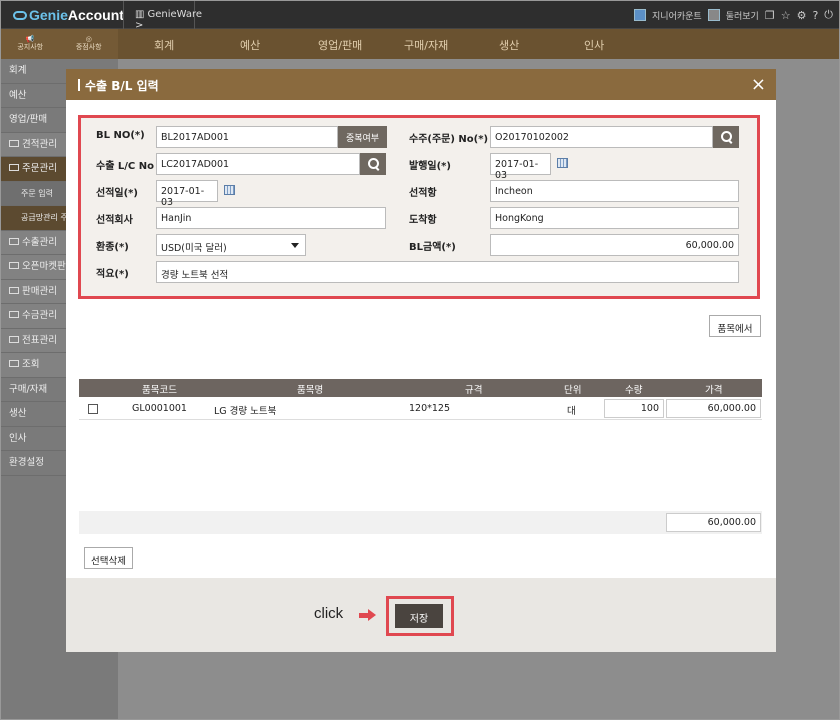 This screenshot has width=840, height=720. Describe the element at coordinates (310, 390) in the screenshot. I see `col-name: 품목명` at that location.